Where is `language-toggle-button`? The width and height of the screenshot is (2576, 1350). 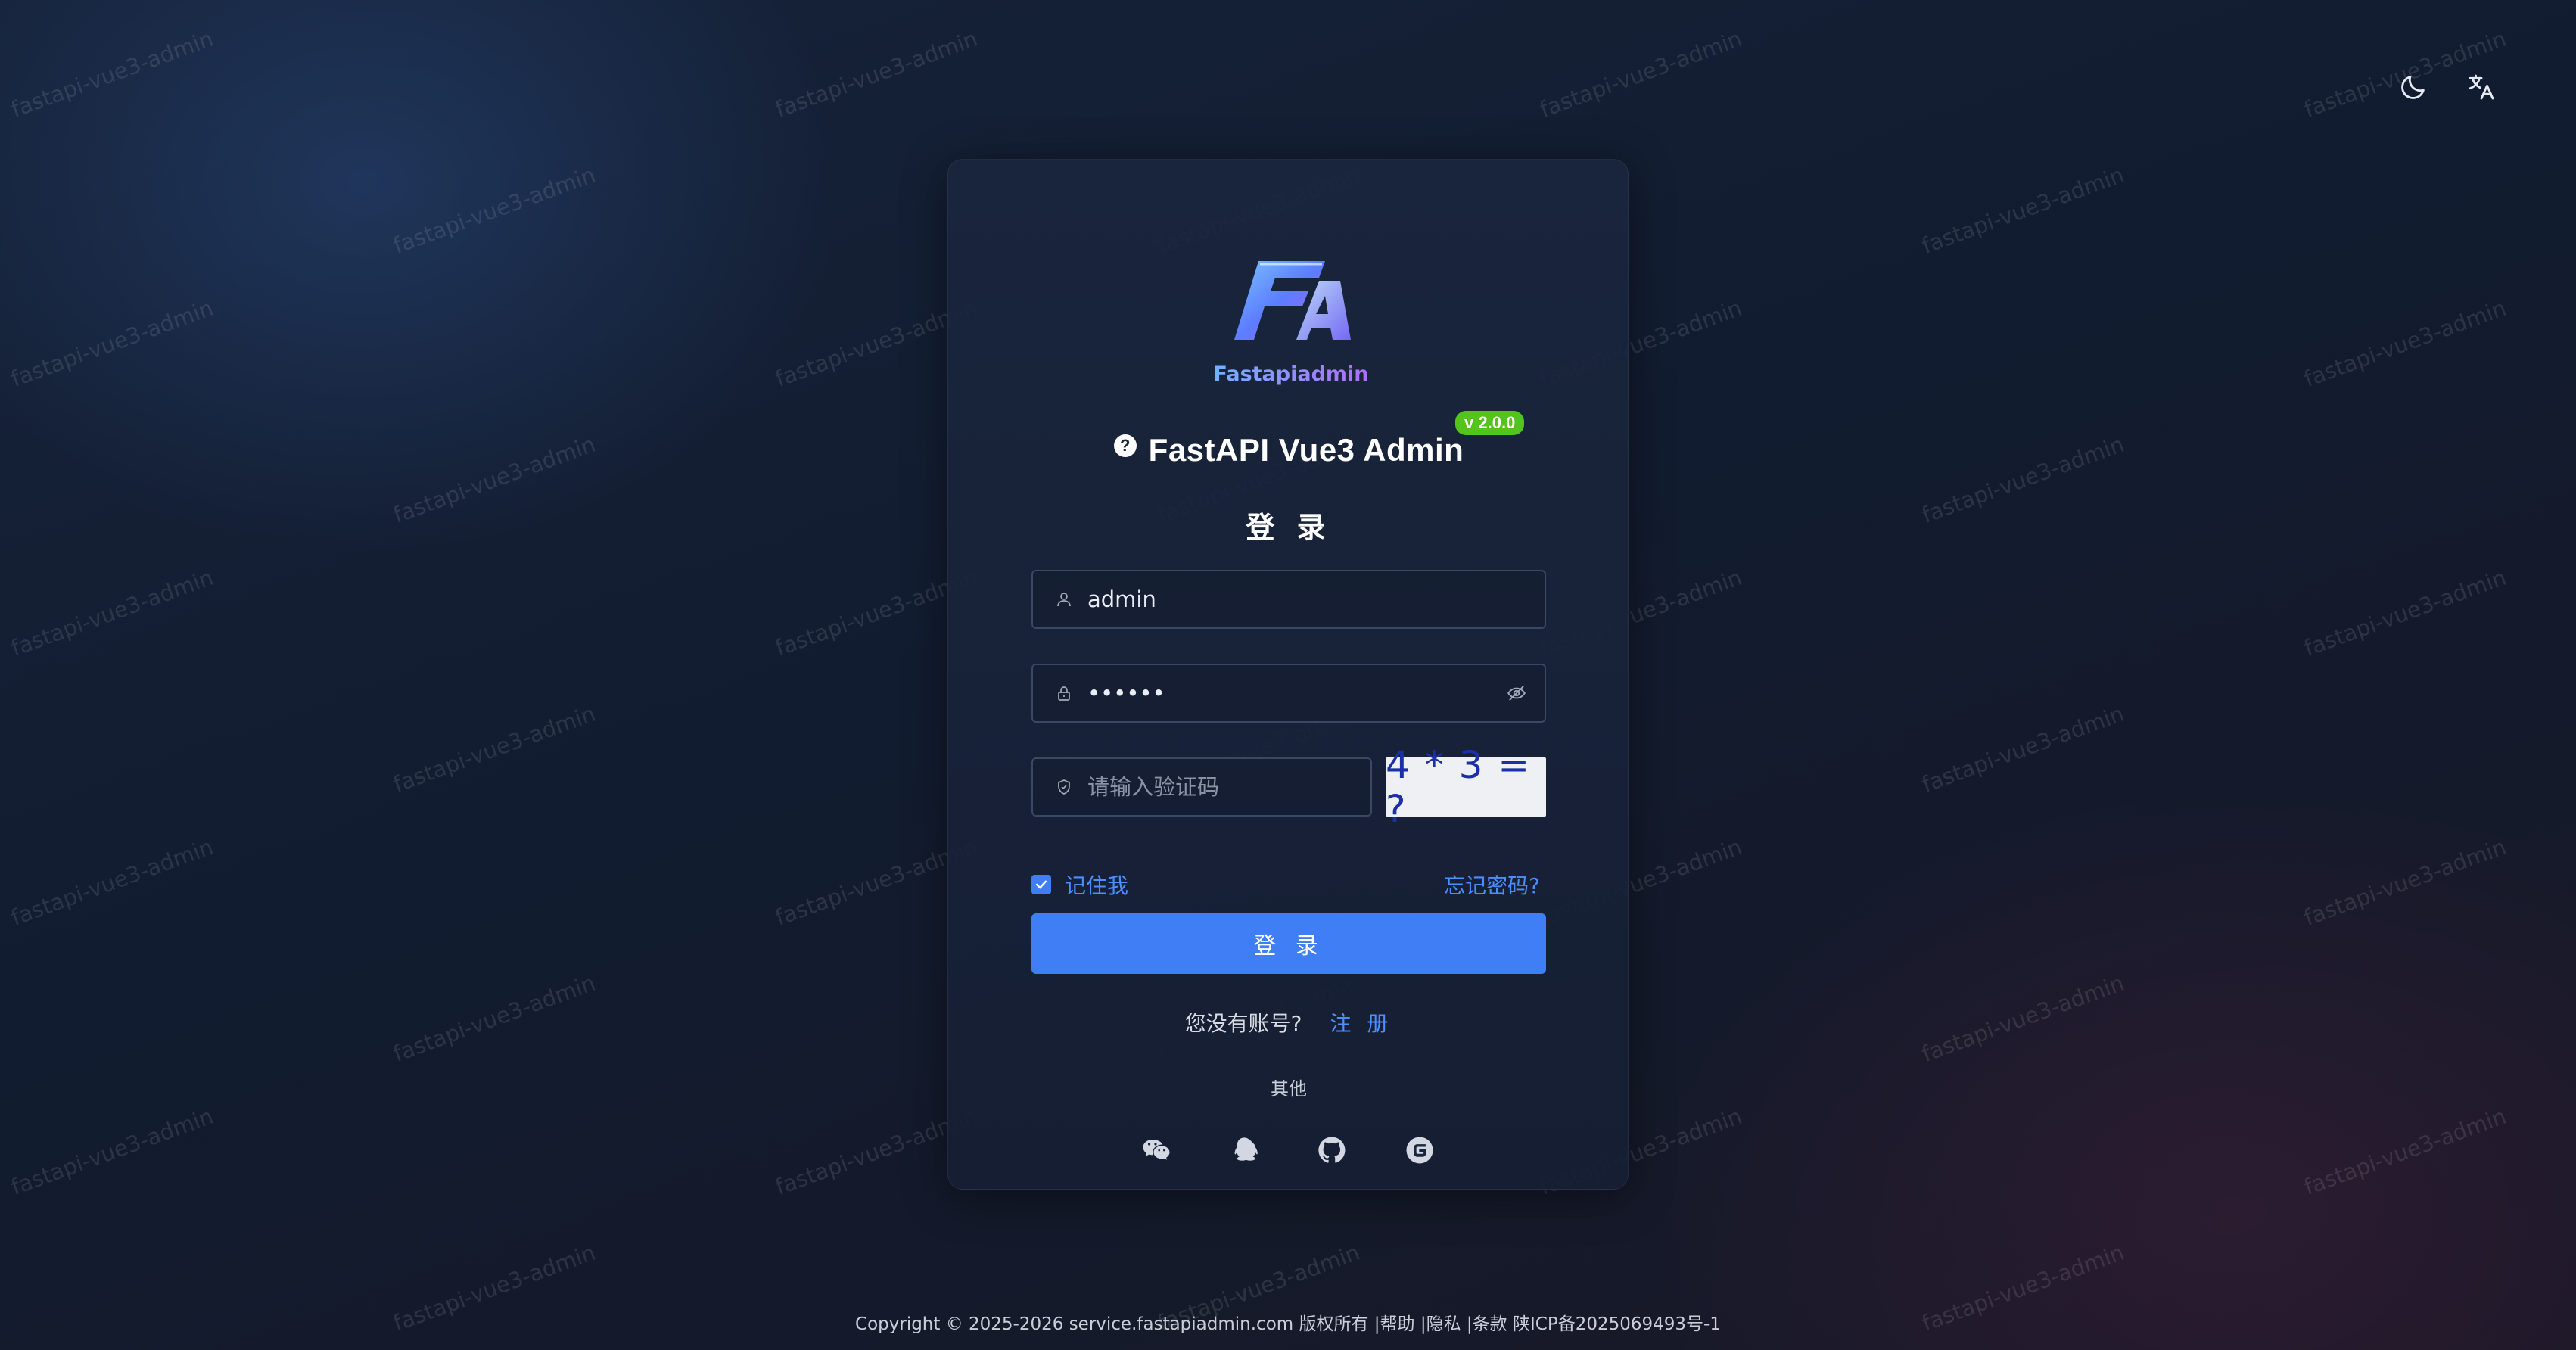 language-toggle-button is located at coordinates (2481, 87).